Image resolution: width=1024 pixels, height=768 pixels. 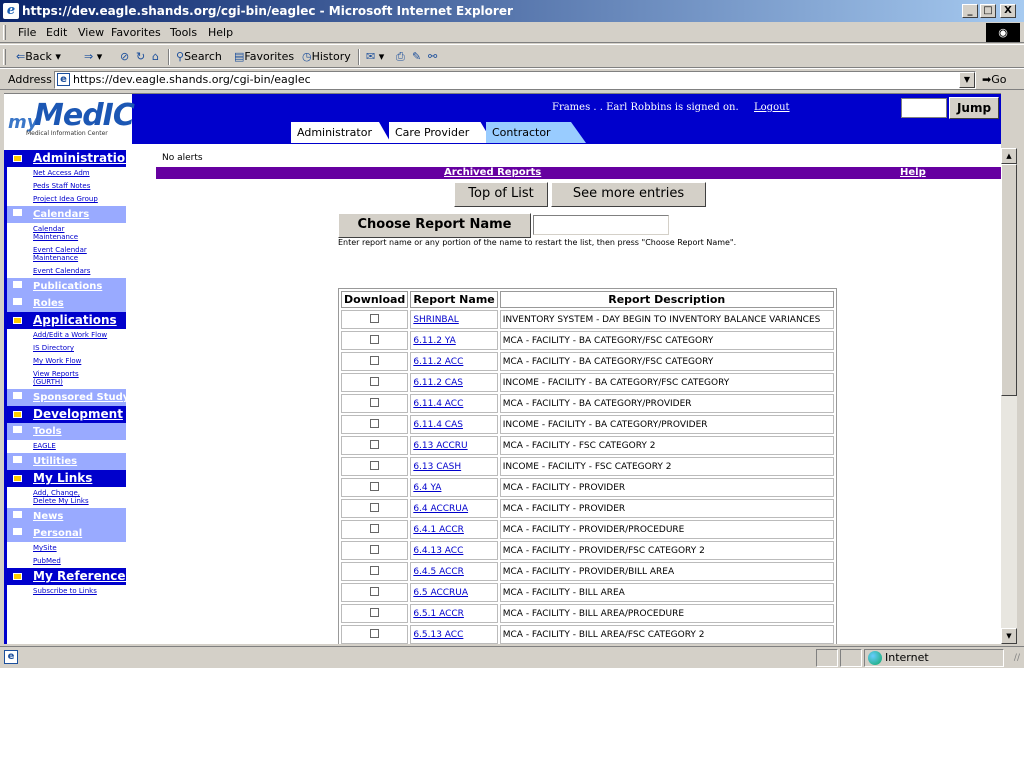 I want to click on home-button: ⌂, so click(x=155, y=56).